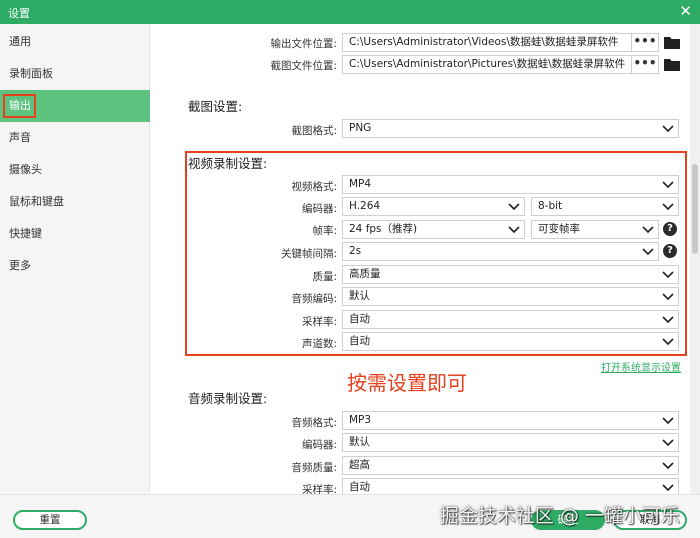 This screenshot has width=700, height=538. I want to click on select-value: 默认, so click(359, 442).